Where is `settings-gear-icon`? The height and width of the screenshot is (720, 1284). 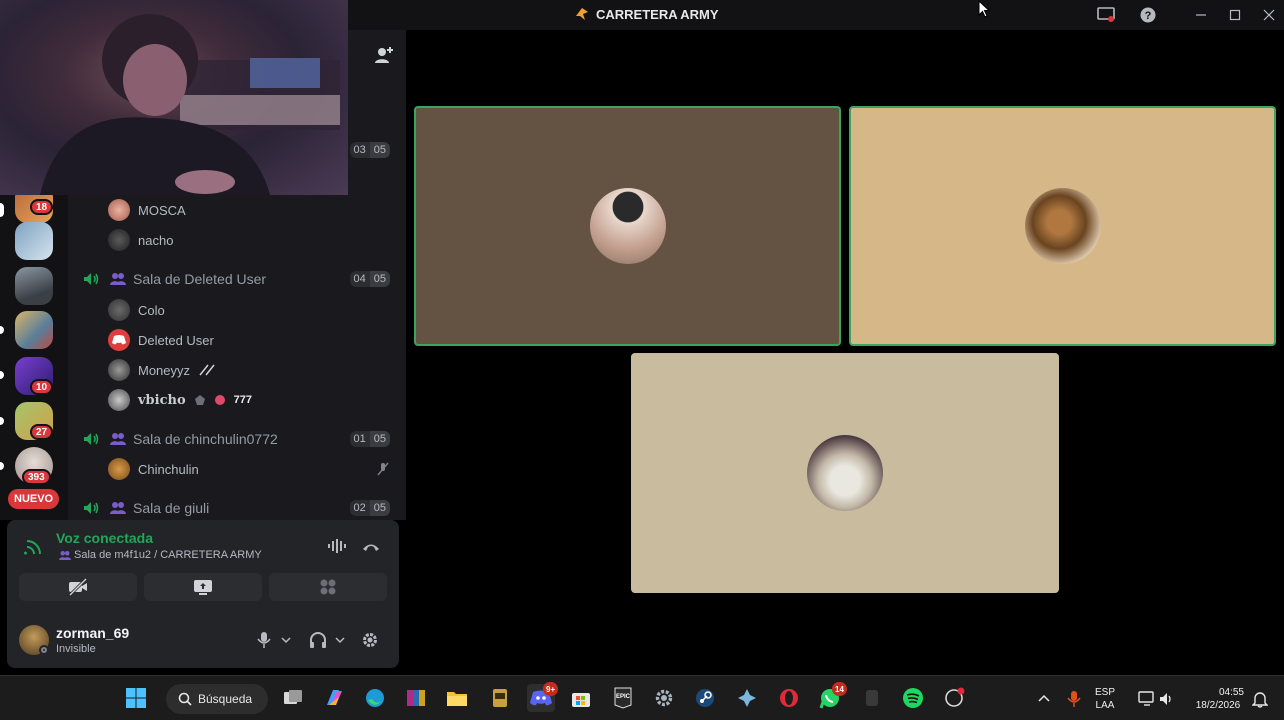 settings-gear-icon is located at coordinates (370, 640).